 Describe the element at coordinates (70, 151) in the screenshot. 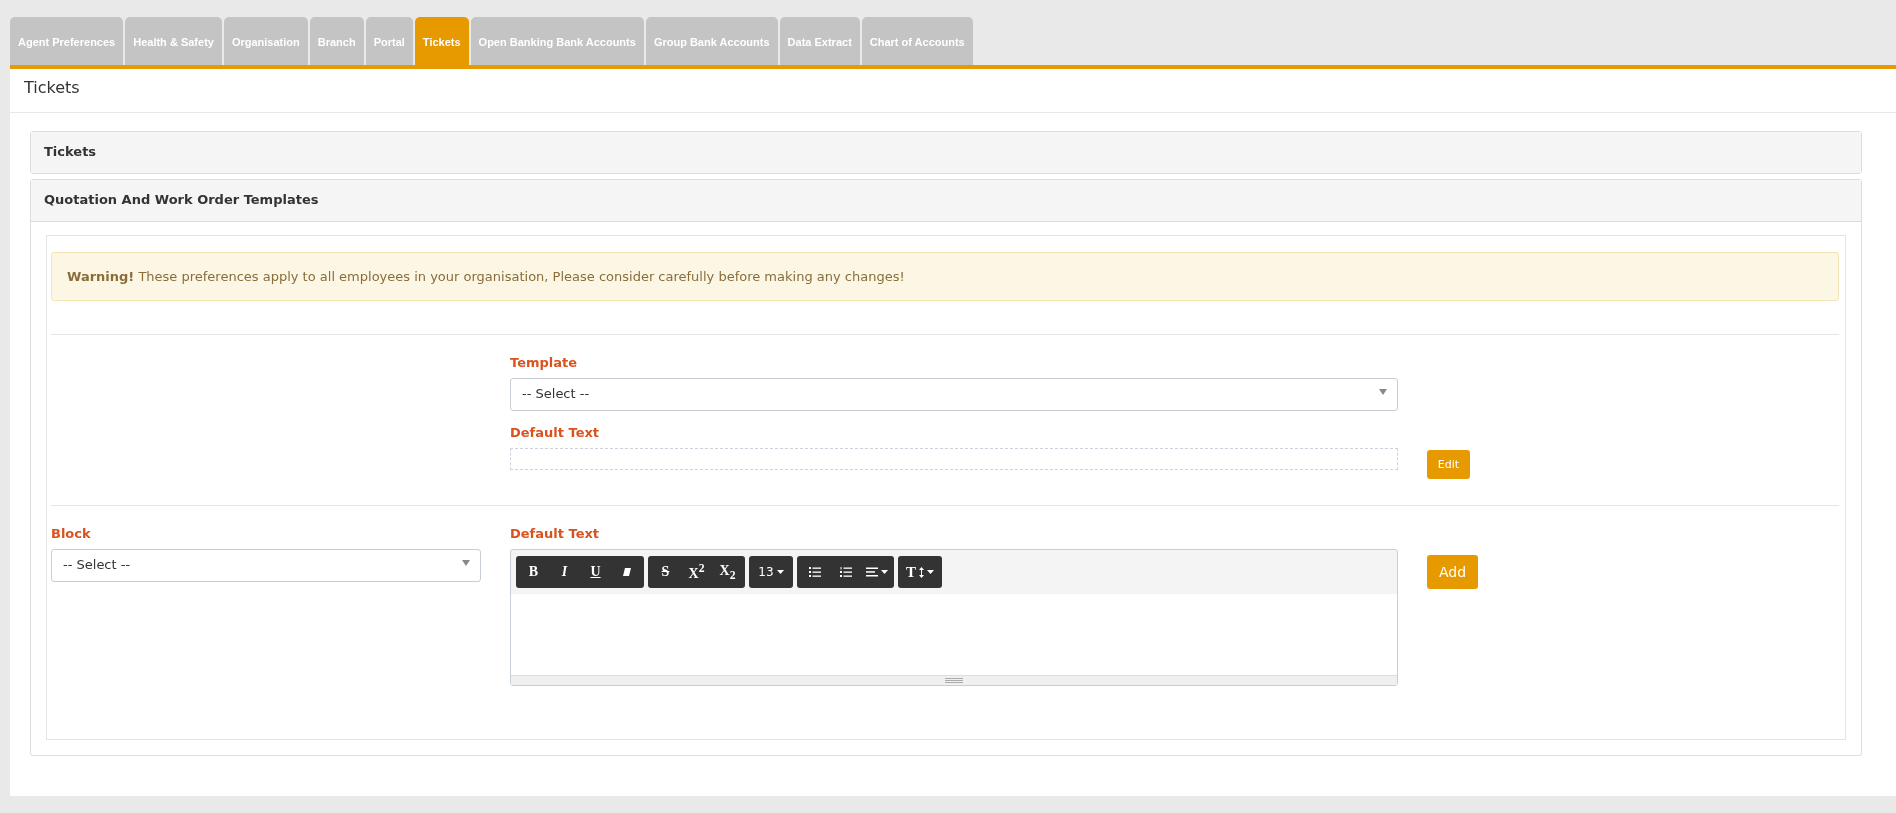

I see `panel-title: Tickets` at that location.